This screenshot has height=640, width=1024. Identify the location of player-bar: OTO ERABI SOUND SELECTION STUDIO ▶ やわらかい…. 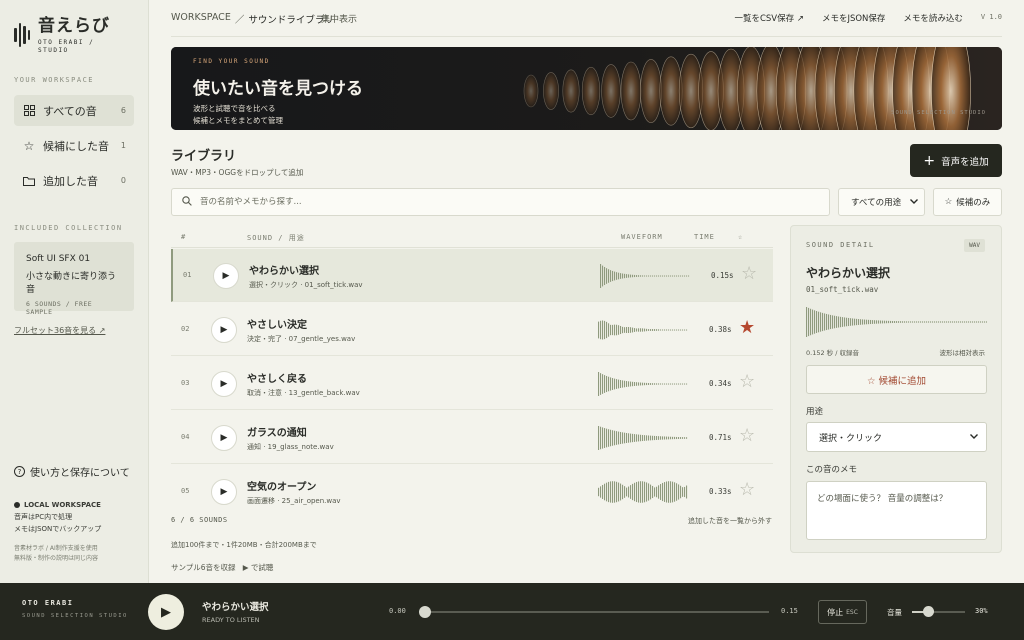
(512, 611).